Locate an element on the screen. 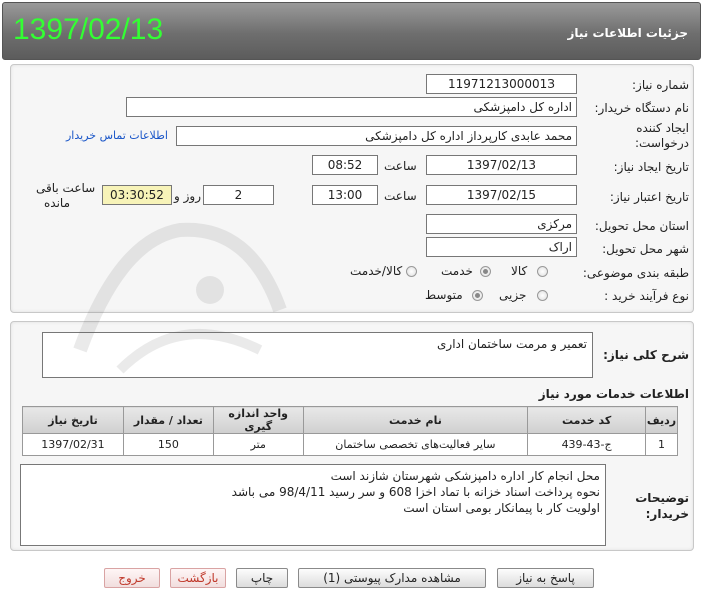 This screenshot has height=595, width=703. summary-label: شرح کلی نیاز: is located at coordinates (646, 355).